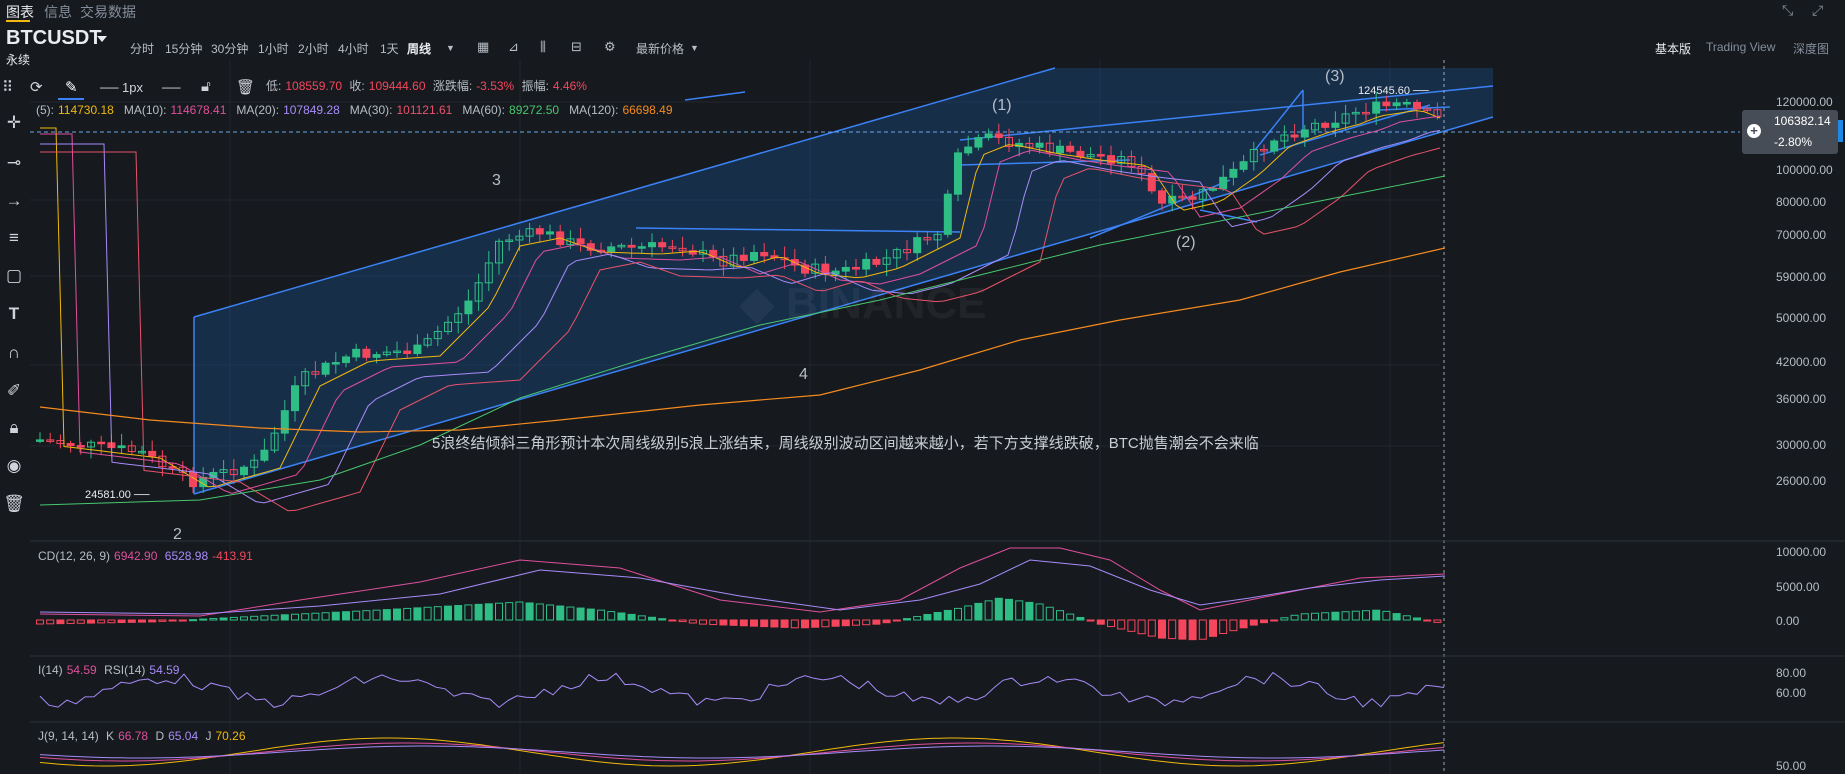 The height and width of the screenshot is (774, 1845). Describe the element at coordinates (1801, 445) in the screenshot. I see `price-axis-label: 30000.00` at that location.